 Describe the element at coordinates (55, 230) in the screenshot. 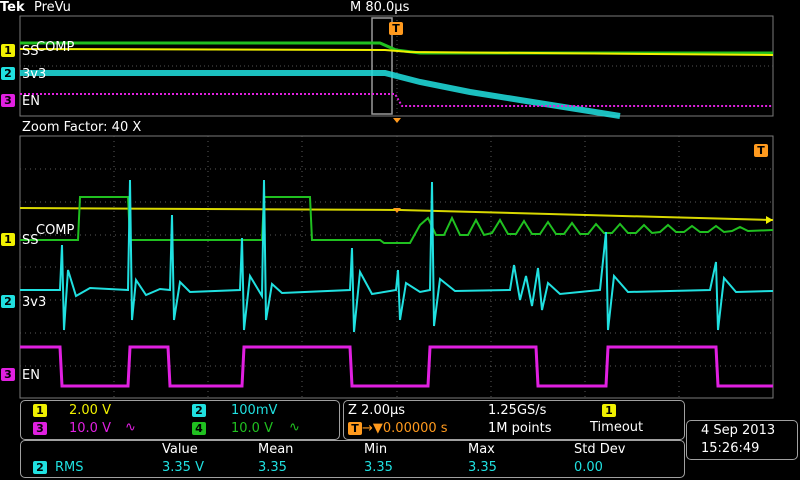

I see `ch4-zoom-label: COMP` at that location.